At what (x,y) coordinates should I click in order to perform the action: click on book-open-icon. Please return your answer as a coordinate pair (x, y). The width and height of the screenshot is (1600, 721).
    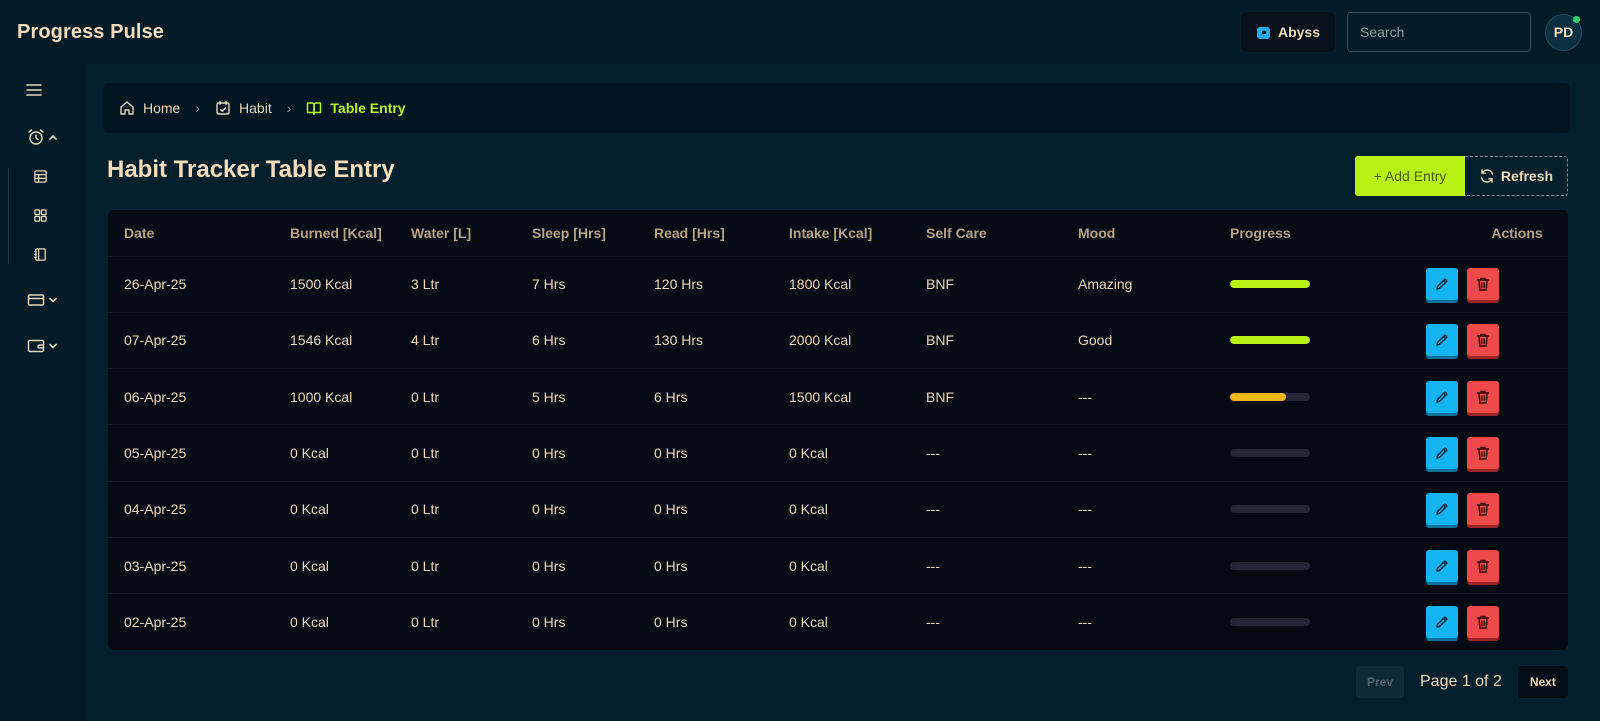
    Looking at the image, I should click on (314, 108).